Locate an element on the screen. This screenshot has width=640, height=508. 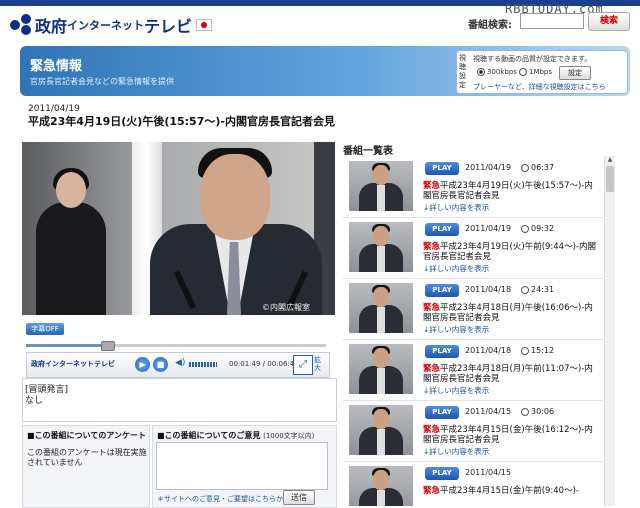
opinion-textarea is located at coordinates (242, 466).